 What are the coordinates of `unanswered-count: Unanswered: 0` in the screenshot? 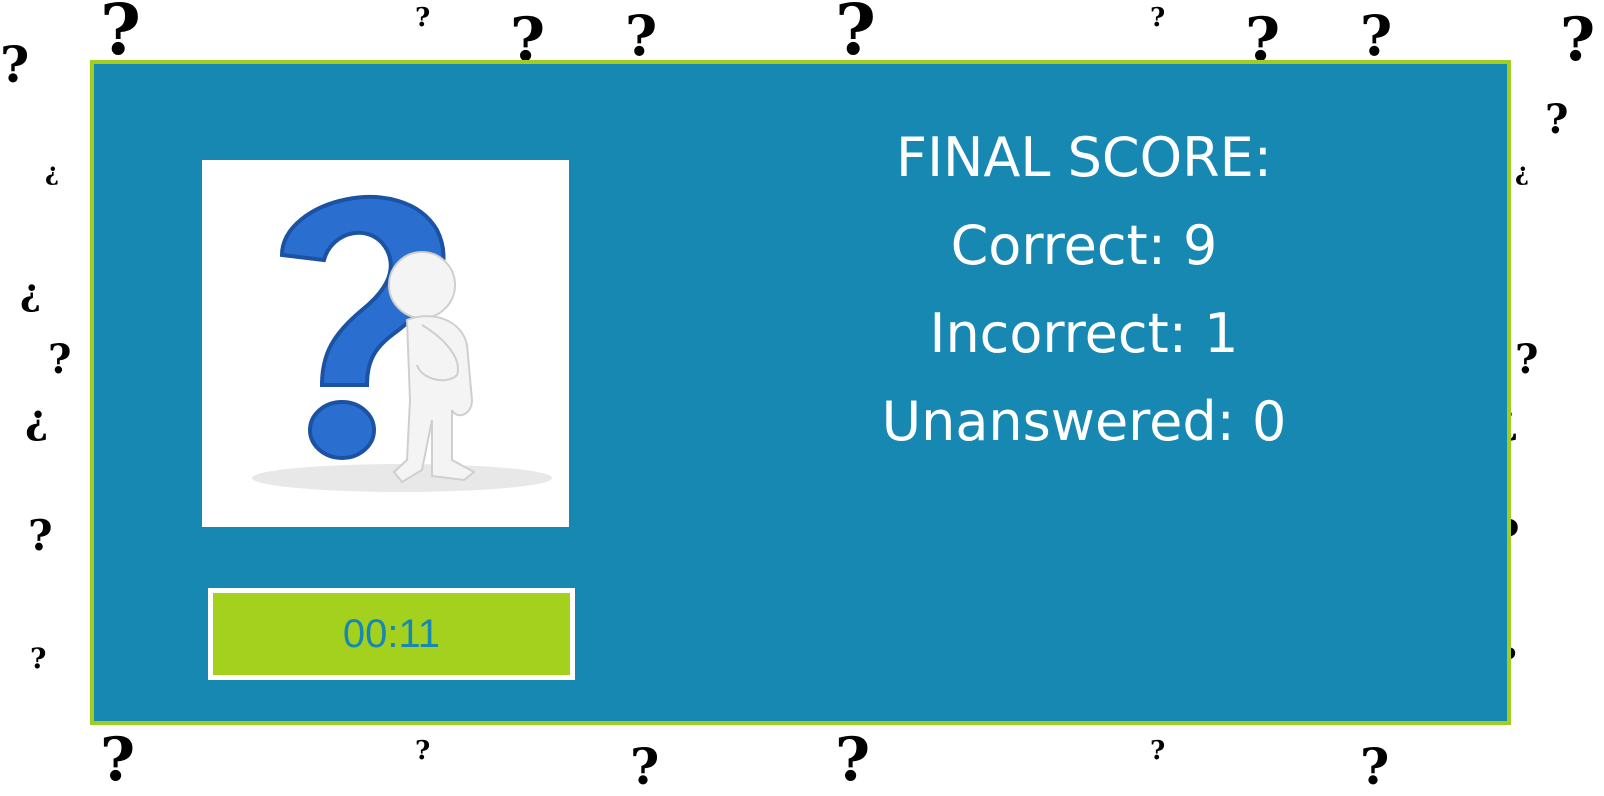 It's located at (1084, 421).